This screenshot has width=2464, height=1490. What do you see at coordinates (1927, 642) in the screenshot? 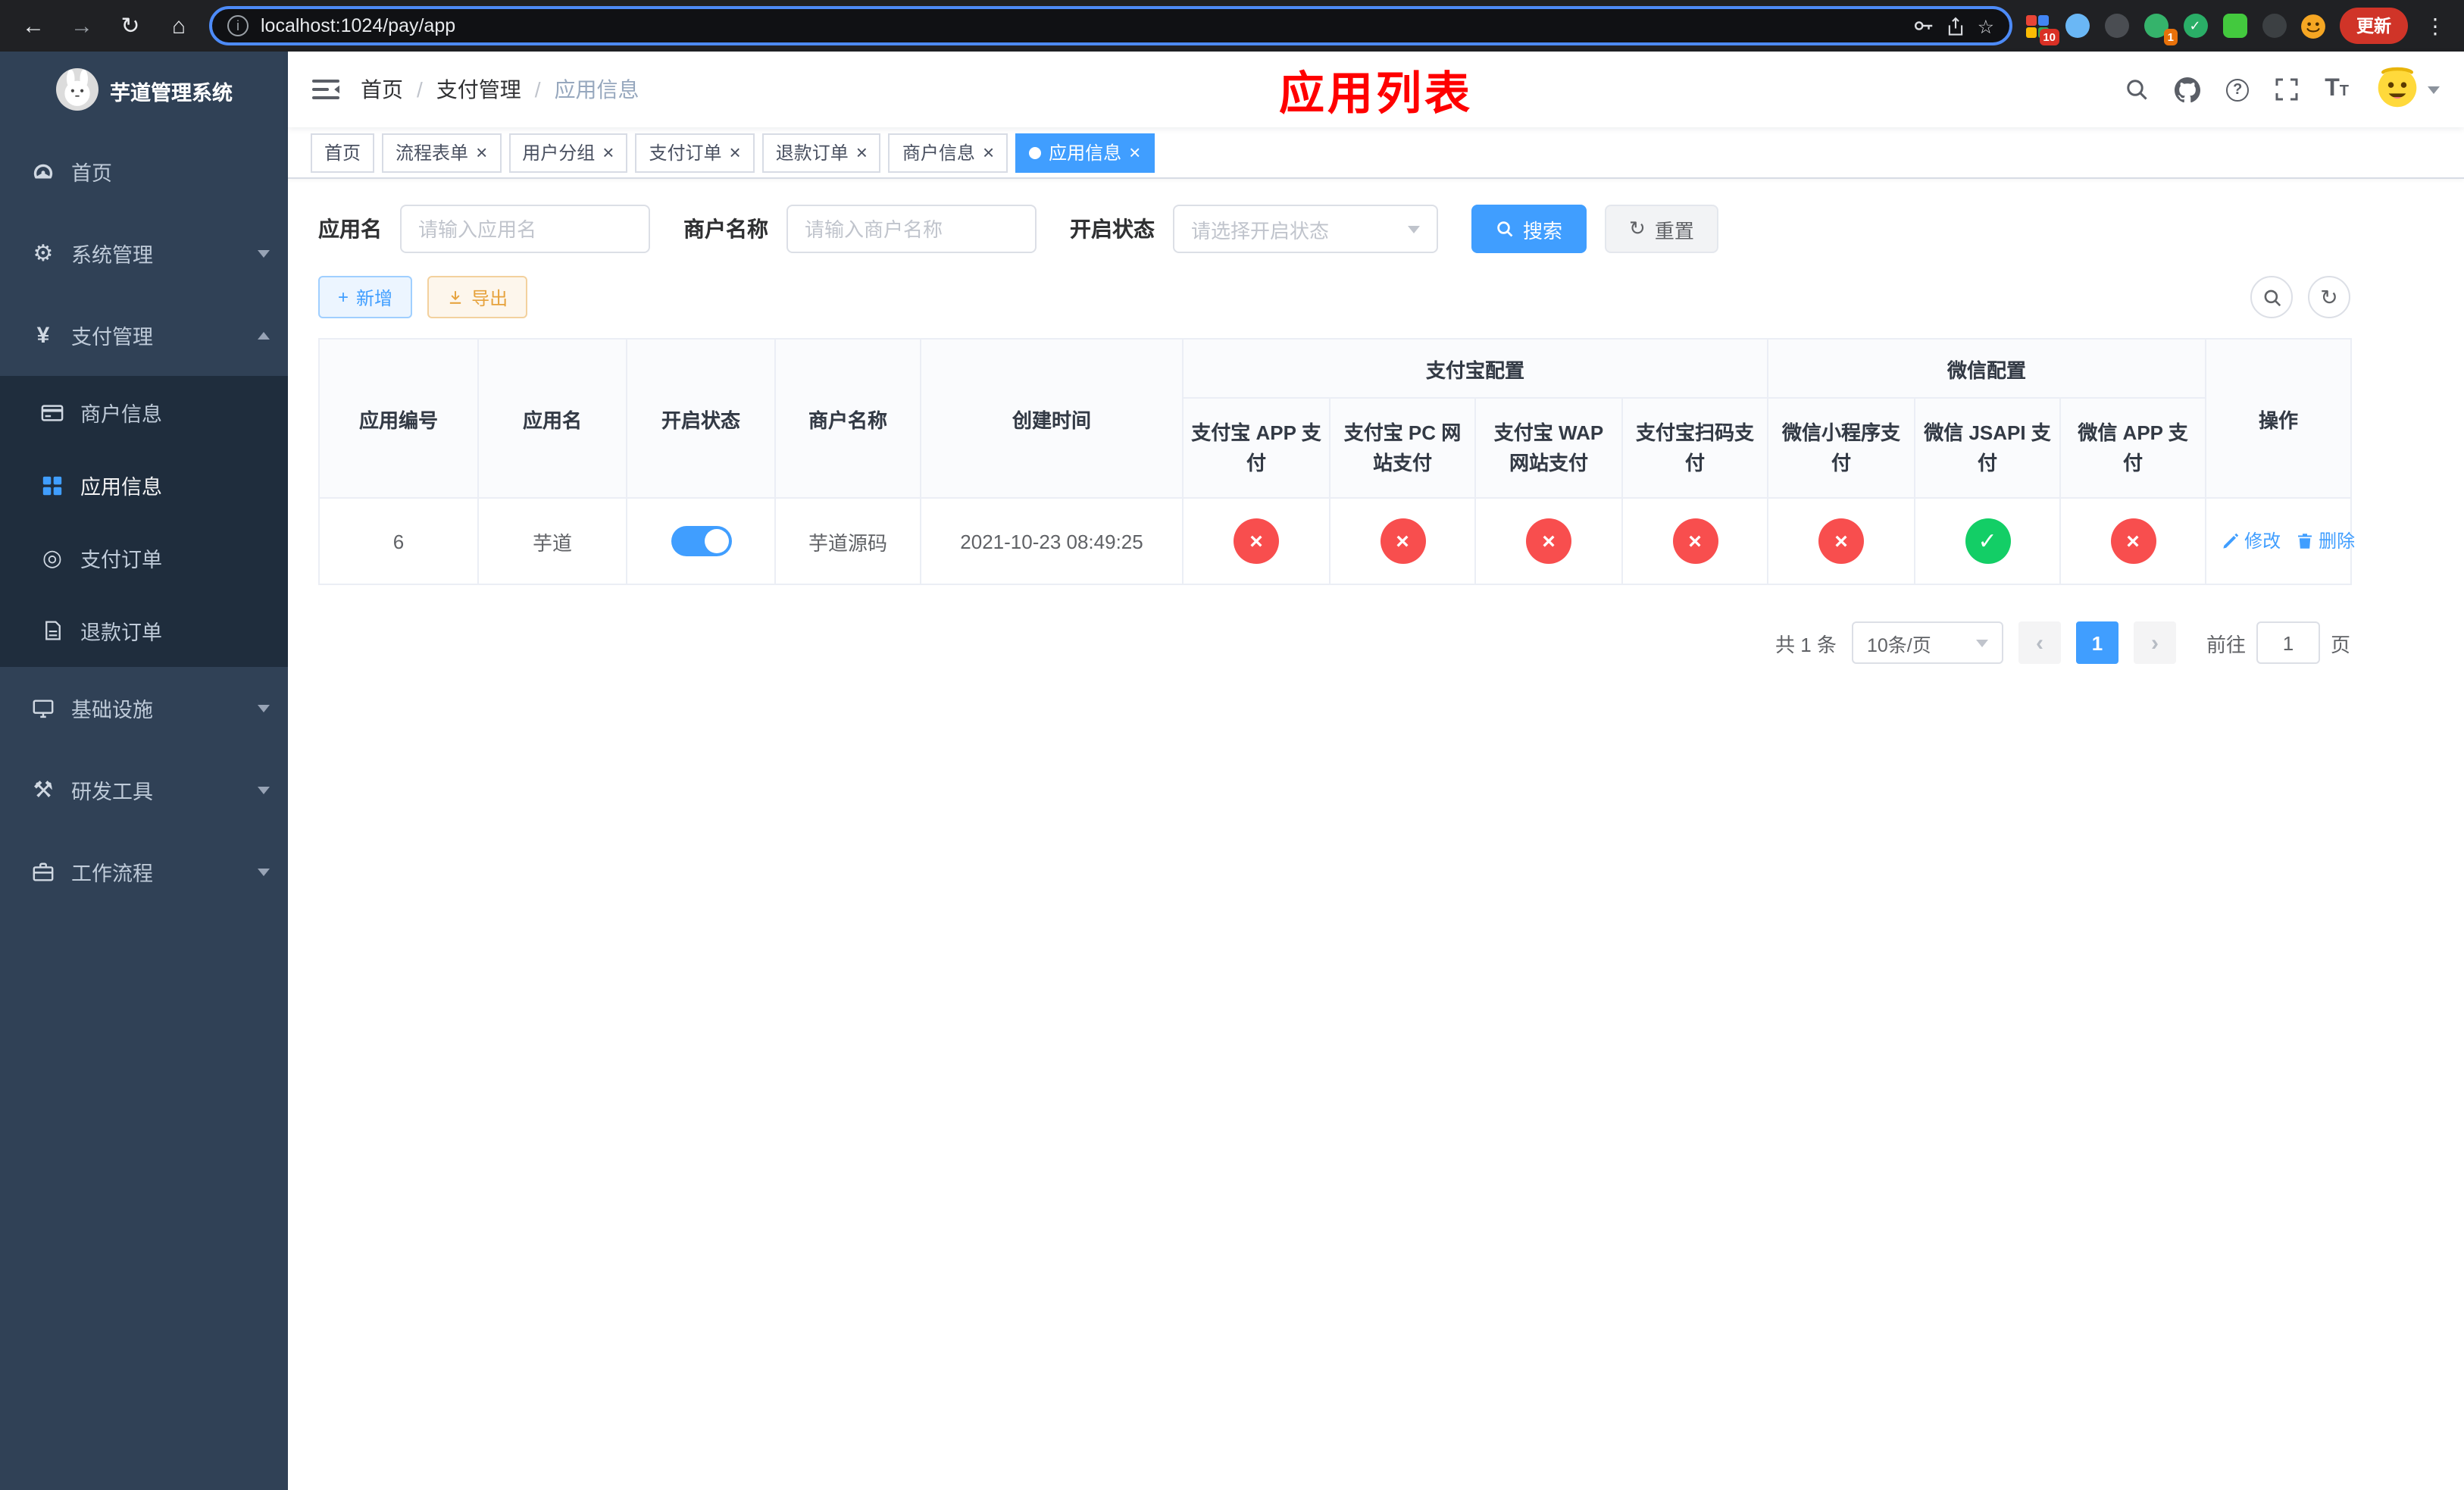
I see `page-size-select: 10条/页` at bounding box center [1927, 642].